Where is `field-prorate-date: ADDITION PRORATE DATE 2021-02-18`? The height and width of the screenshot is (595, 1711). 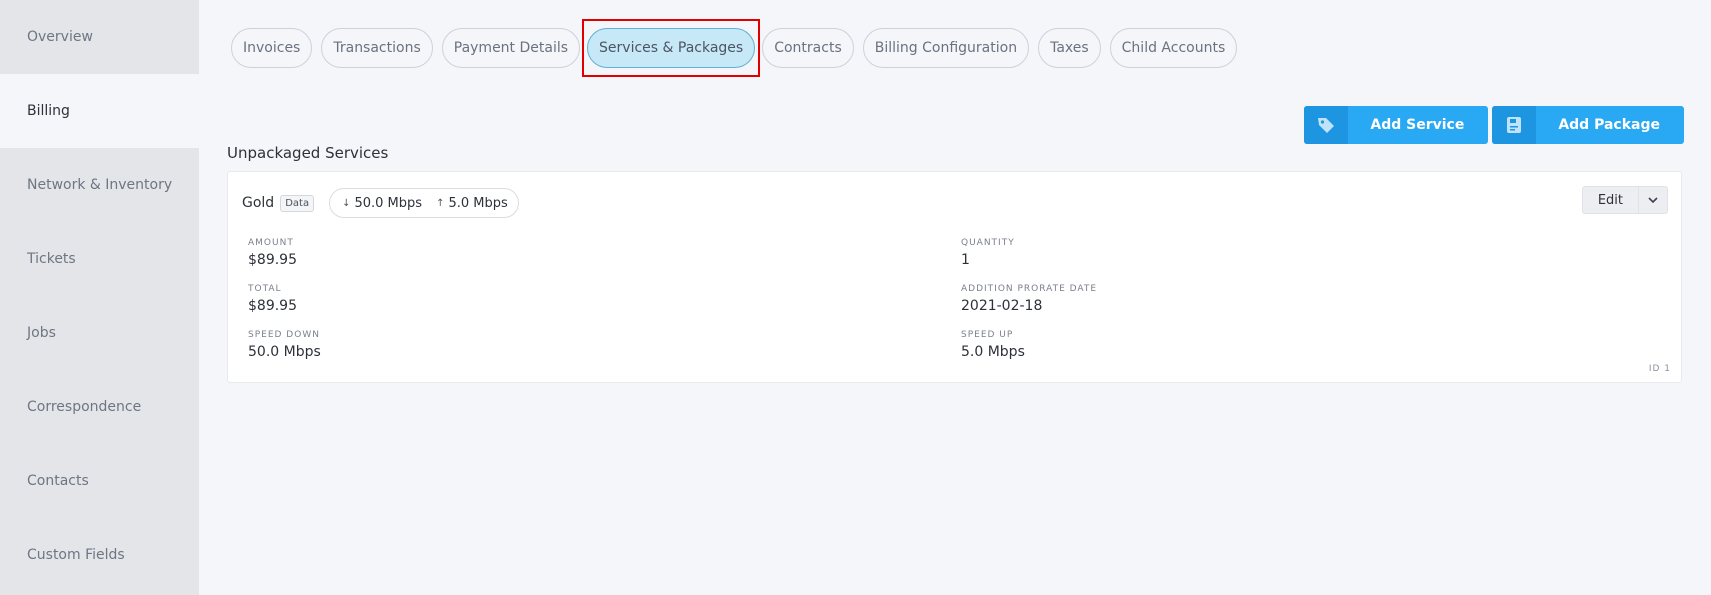 field-prorate-date: ADDITION PRORATE DATE 2021-02-18 is located at coordinates (1029, 299).